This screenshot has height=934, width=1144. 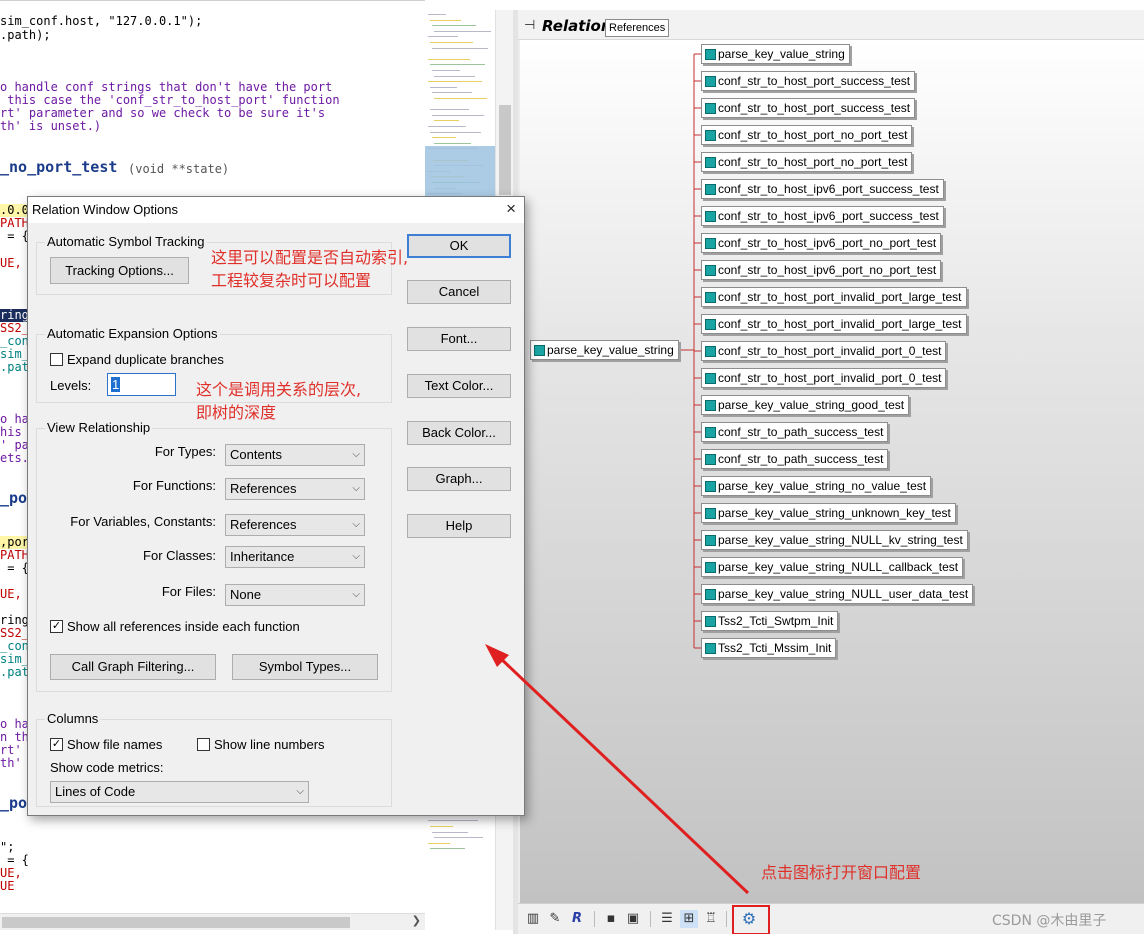 What do you see at coordinates (279, 389) in the screenshot?
I see `levels-annotation: 这个是调用关系的层次,` at bounding box center [279, 389].